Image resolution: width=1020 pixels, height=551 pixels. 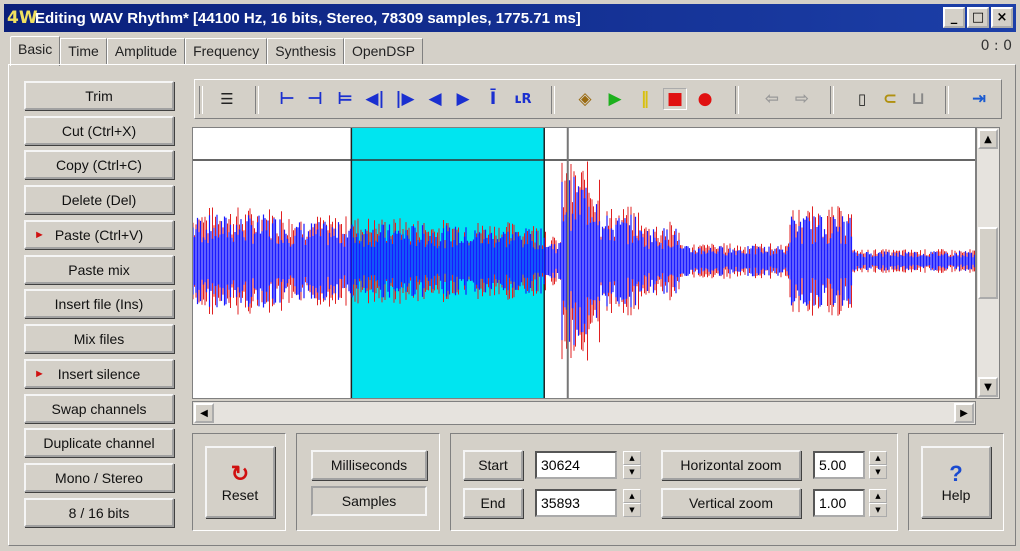 What do you see at coordinates (99, 234) in the screenshot?
I see `paste-button: ► Paste (Ctrl+V)` at bounding box center [99, 234].